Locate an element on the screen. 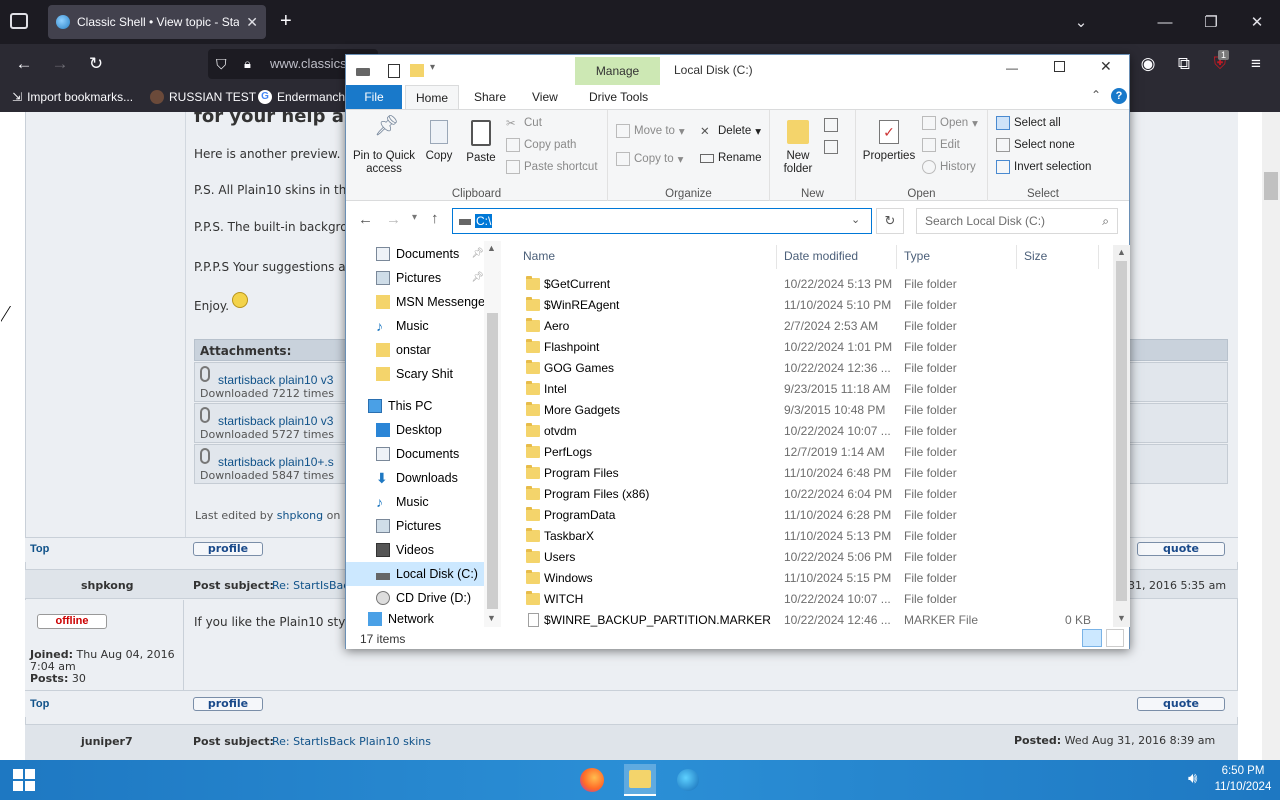 The height and width of the screenshot is (800, 1280). delete-button: ✕ Delete ▾ is located at coordinates (730, 131).